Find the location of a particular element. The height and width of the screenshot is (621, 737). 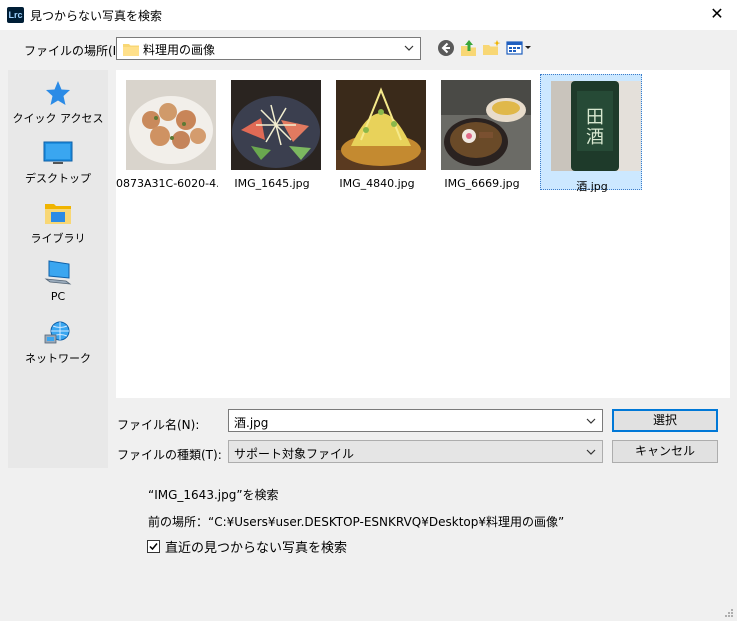

place-label: PC is located at coordinates (58, 296).